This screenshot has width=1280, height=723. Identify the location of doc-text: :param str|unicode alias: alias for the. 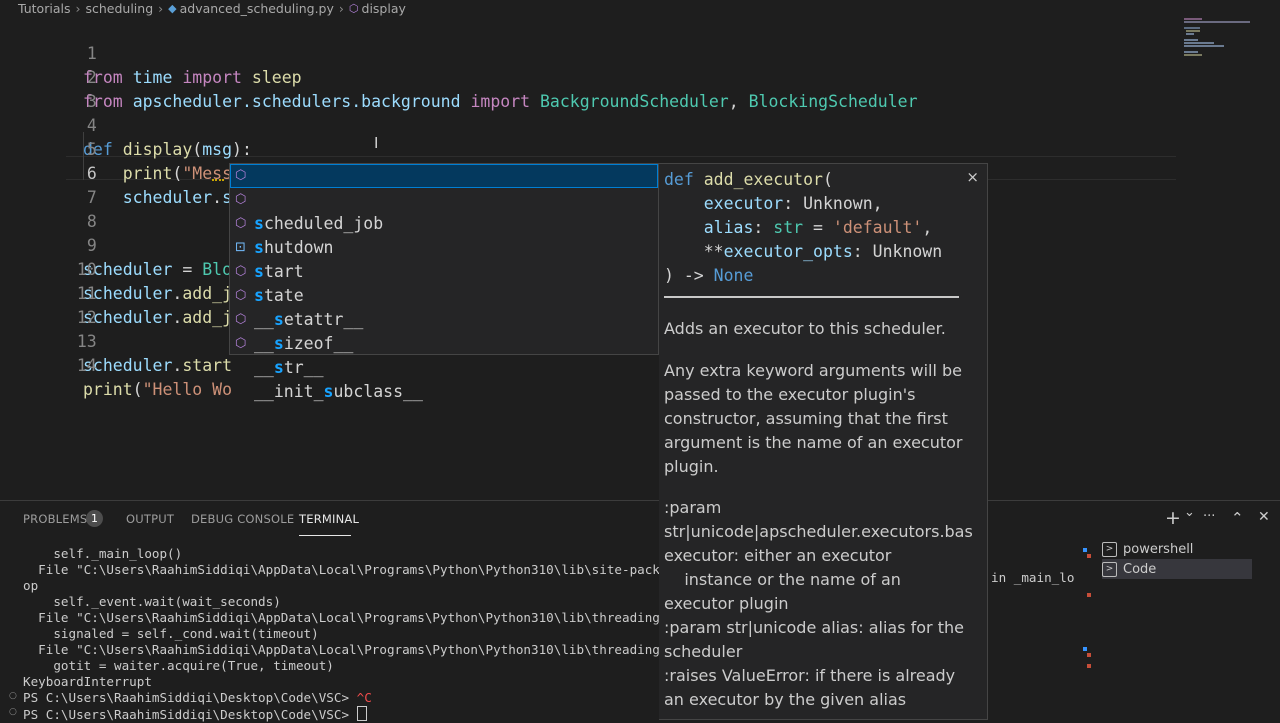
(814, 627).